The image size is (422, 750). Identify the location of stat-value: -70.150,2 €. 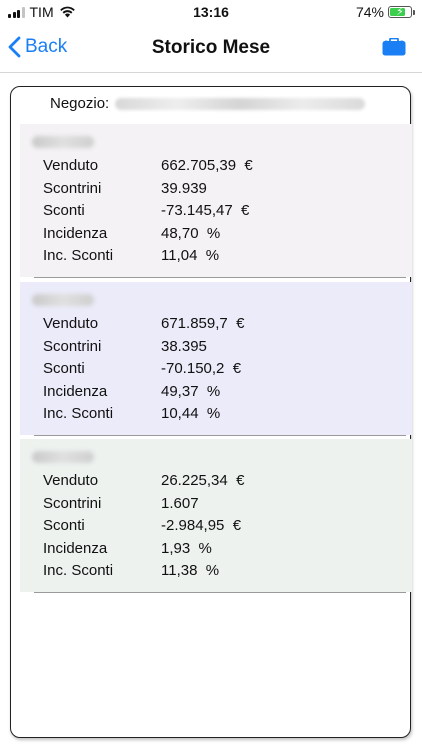
(201, 368).